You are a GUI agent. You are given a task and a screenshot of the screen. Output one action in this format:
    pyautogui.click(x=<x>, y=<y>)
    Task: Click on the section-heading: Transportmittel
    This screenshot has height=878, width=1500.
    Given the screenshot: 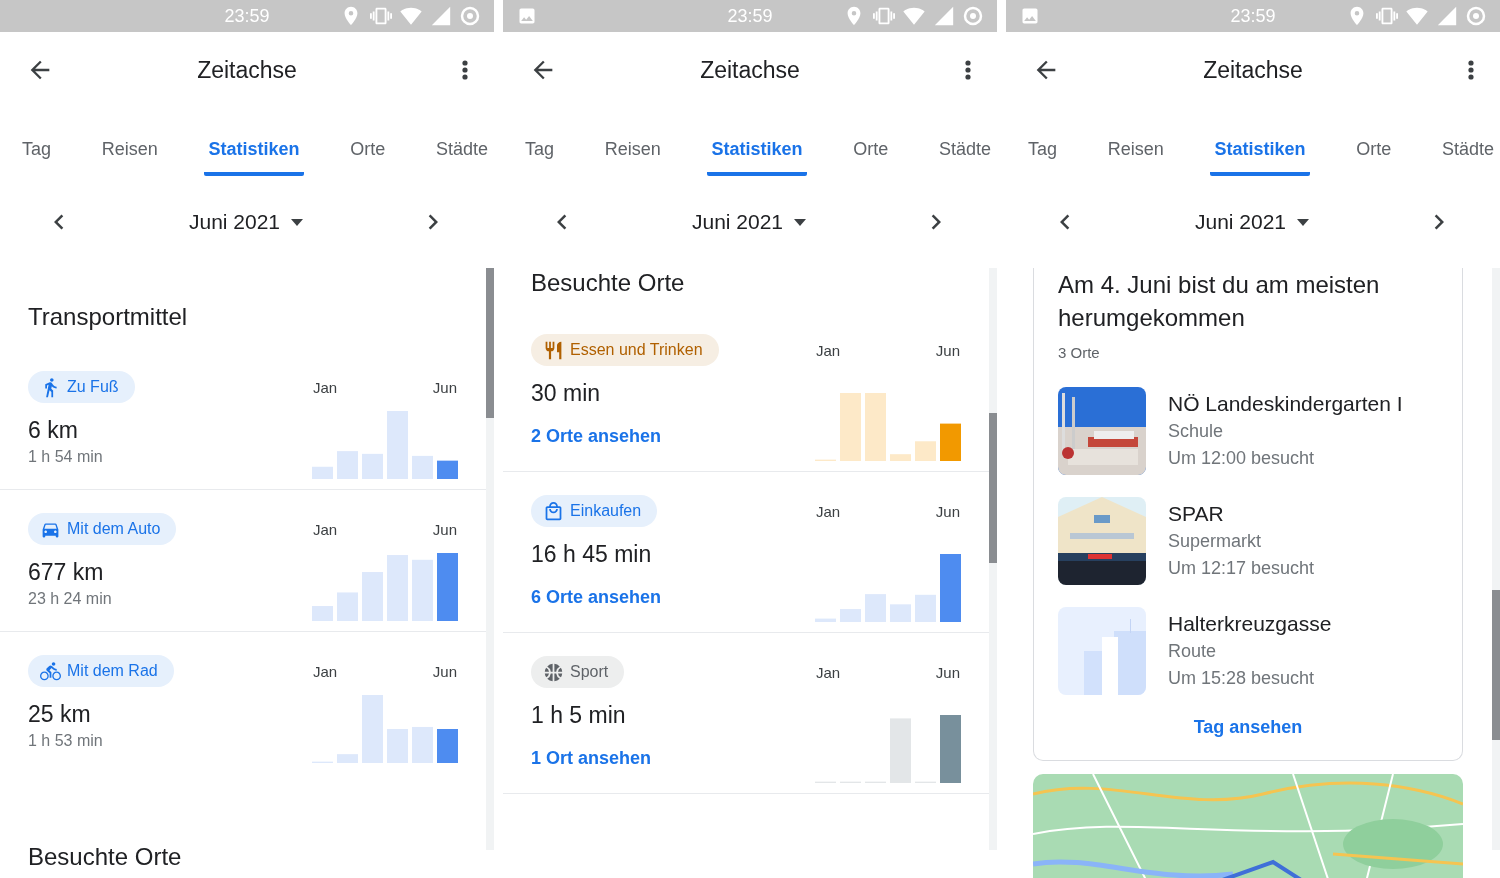 What is the action you would take?
    pyautogui.click(x=108, y=317)
    